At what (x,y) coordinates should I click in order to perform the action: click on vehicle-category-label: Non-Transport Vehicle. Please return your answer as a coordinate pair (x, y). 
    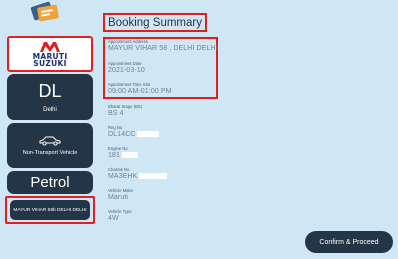
    Looking at the image, I should click on (50, 153).